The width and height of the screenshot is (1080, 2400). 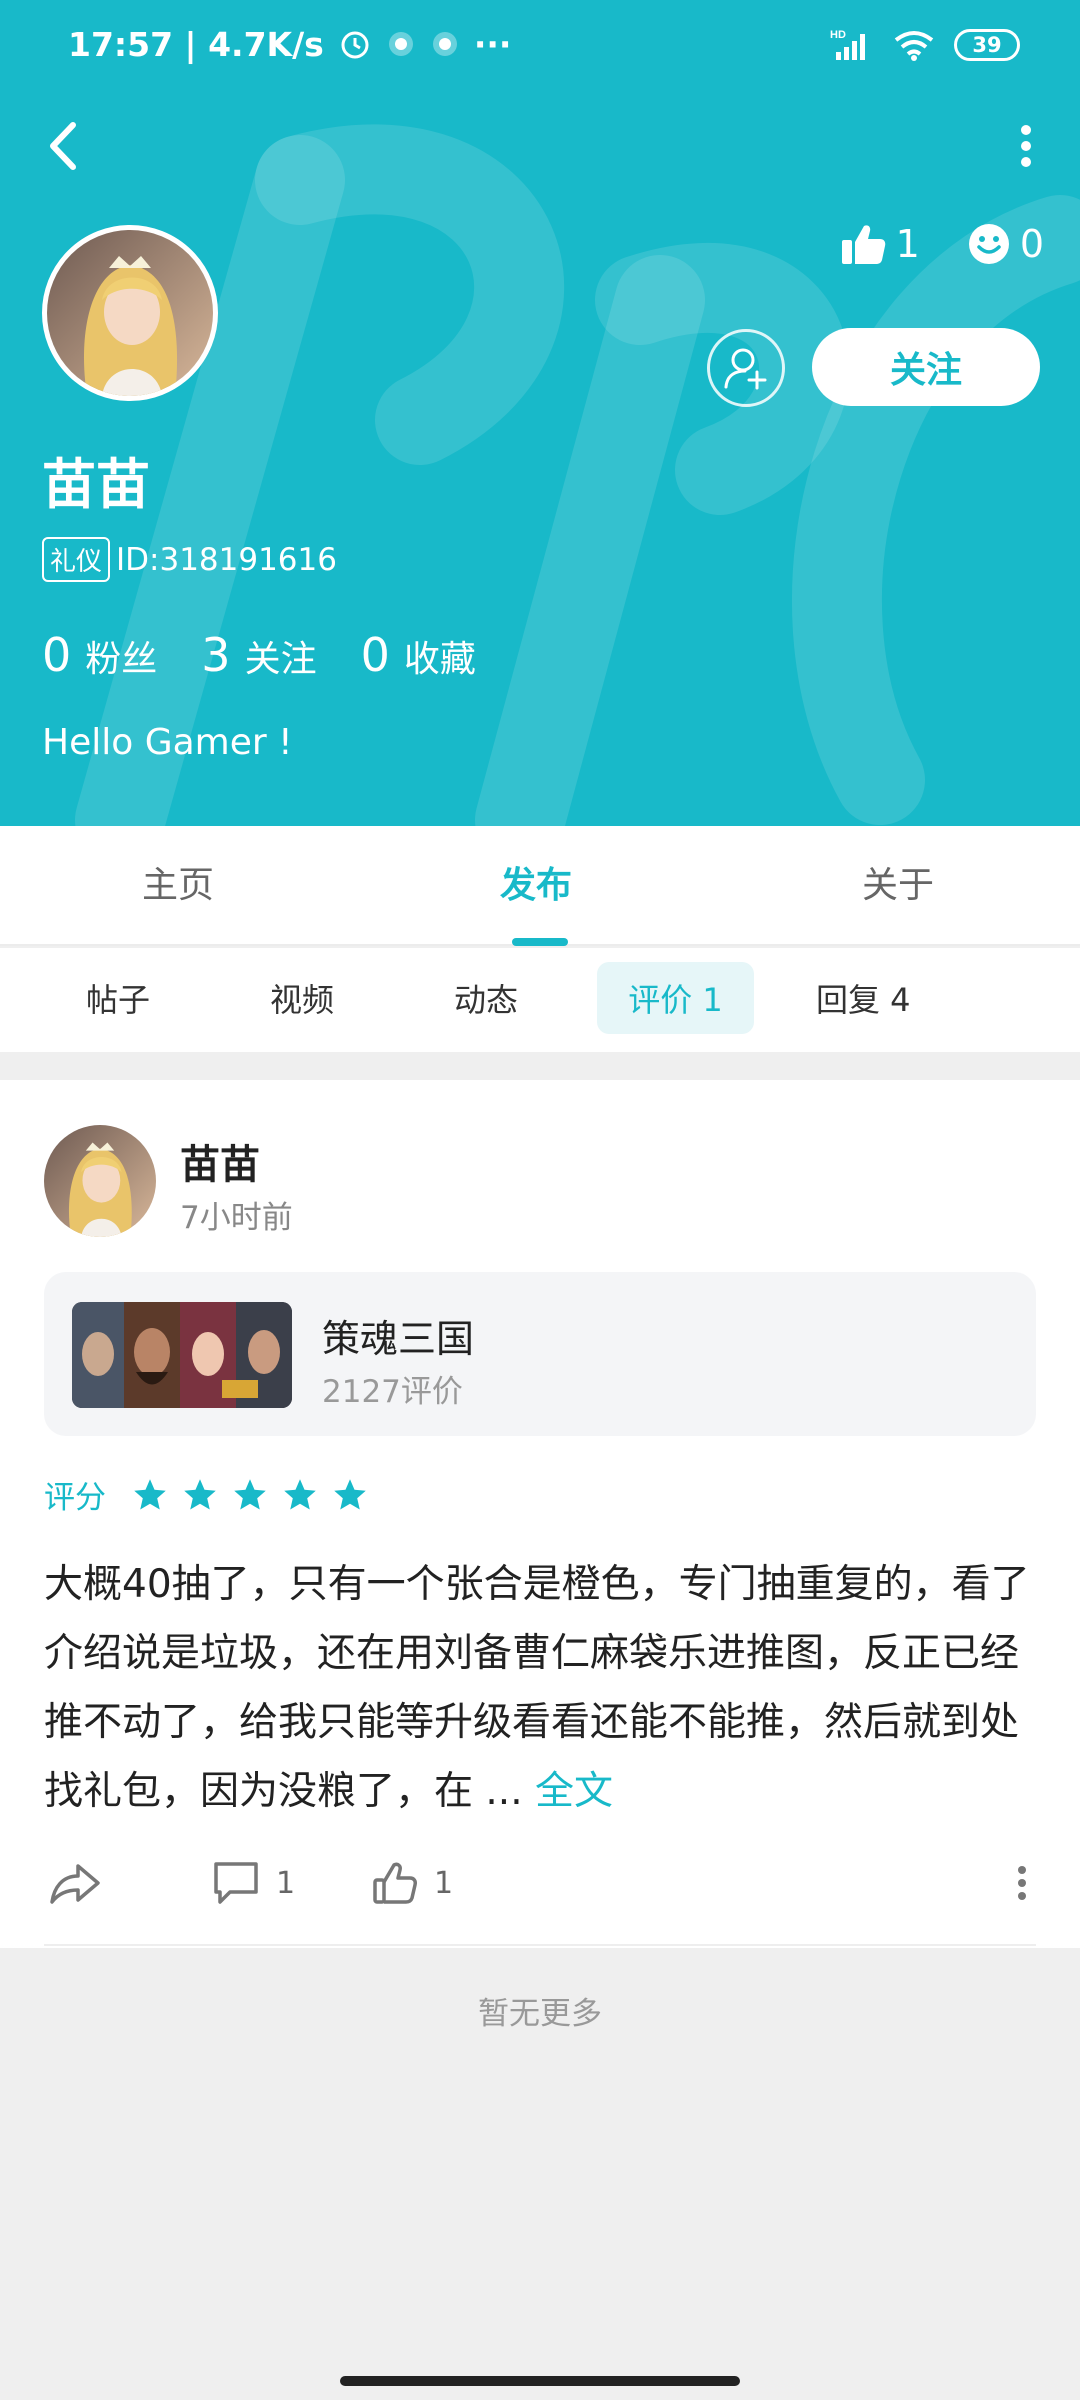 I want to click on profile-smile-count: 0, so click(x=1031, y=244).